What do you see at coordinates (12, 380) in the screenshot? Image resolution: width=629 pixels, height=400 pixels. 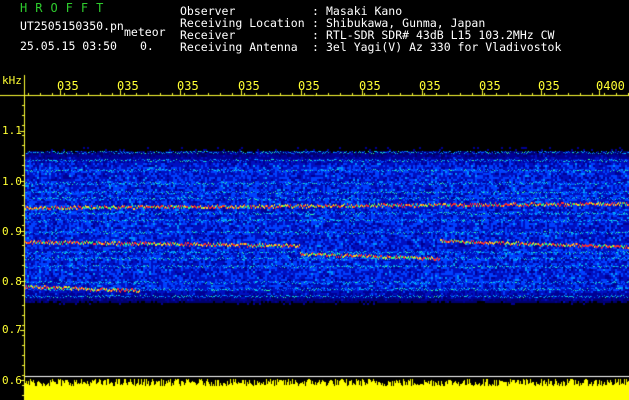 I see `freq-tick-label: 0.6` at bounding box center [12, 380].